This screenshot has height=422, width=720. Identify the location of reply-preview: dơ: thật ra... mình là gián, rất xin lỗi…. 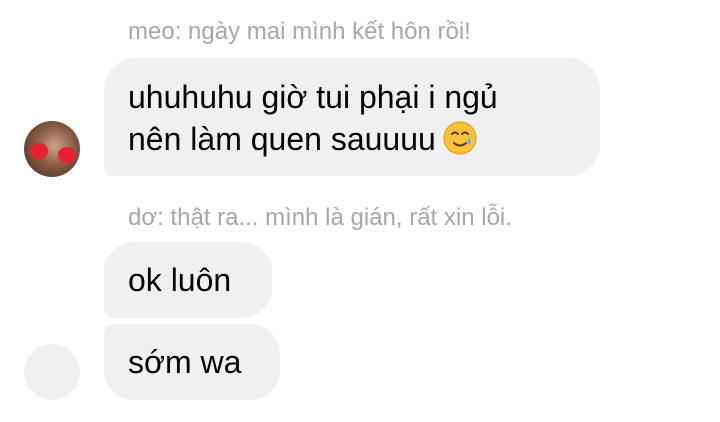
(320, 218).